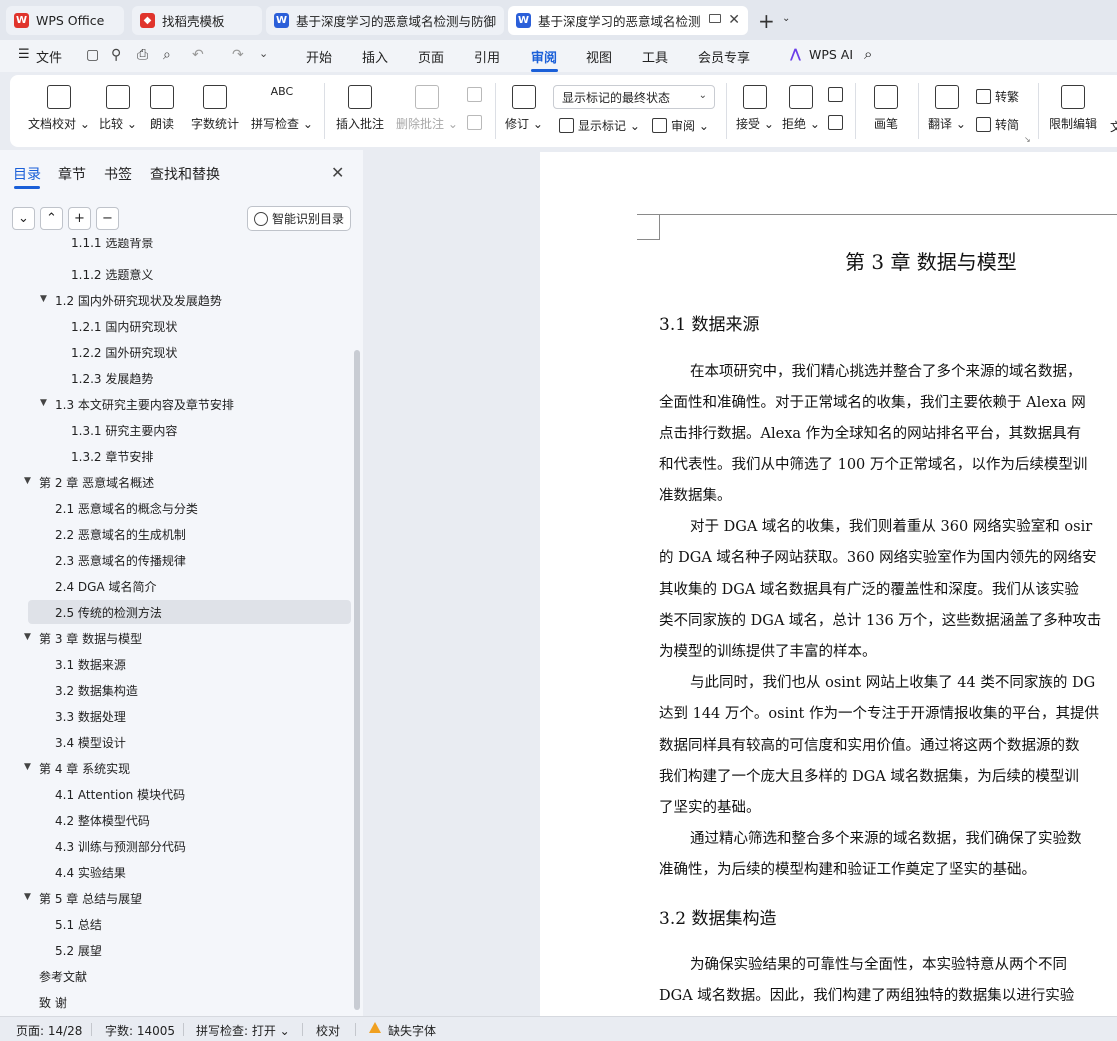  What do you see at coordinates (112, 378) in the screenshot?
I see `toc-item: 1.2.3 发展趋势` at bounding box center [112, 378].